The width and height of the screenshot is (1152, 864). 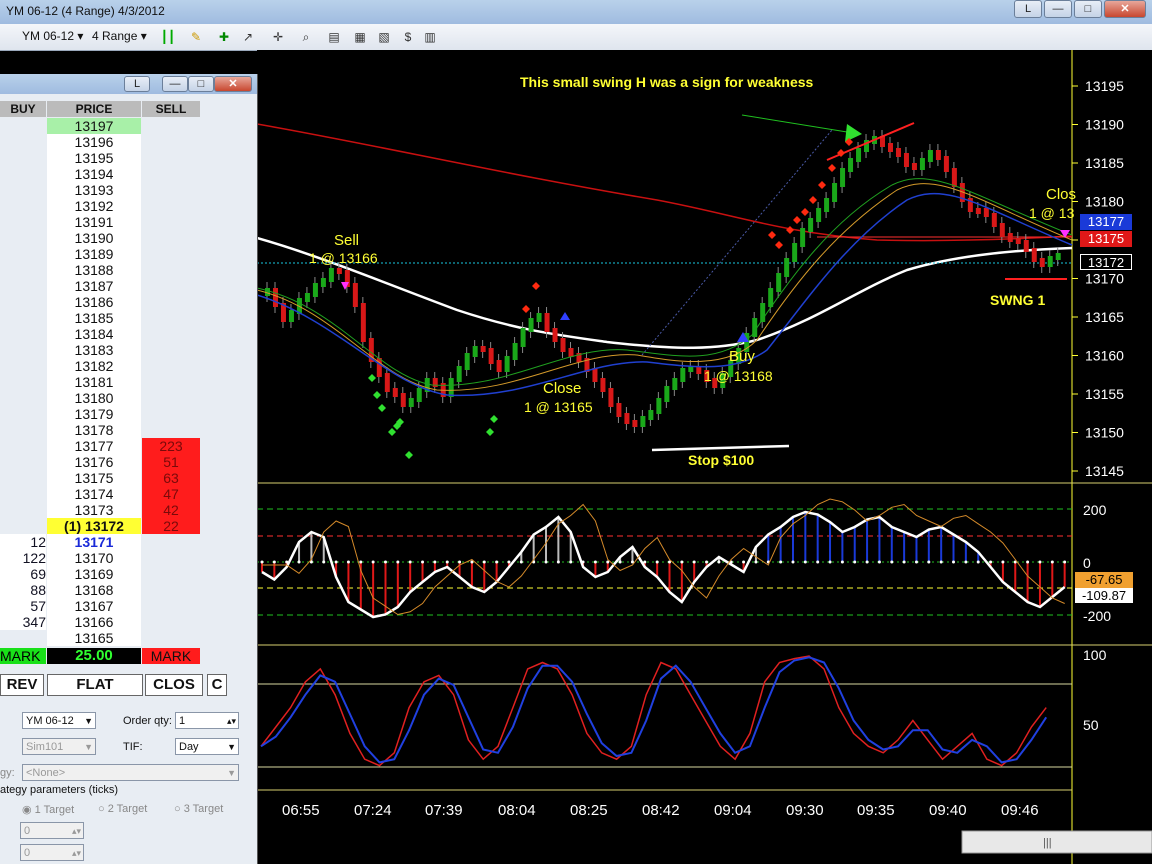 I want to click on sell-cell: 47, so click(x=171, y=494).